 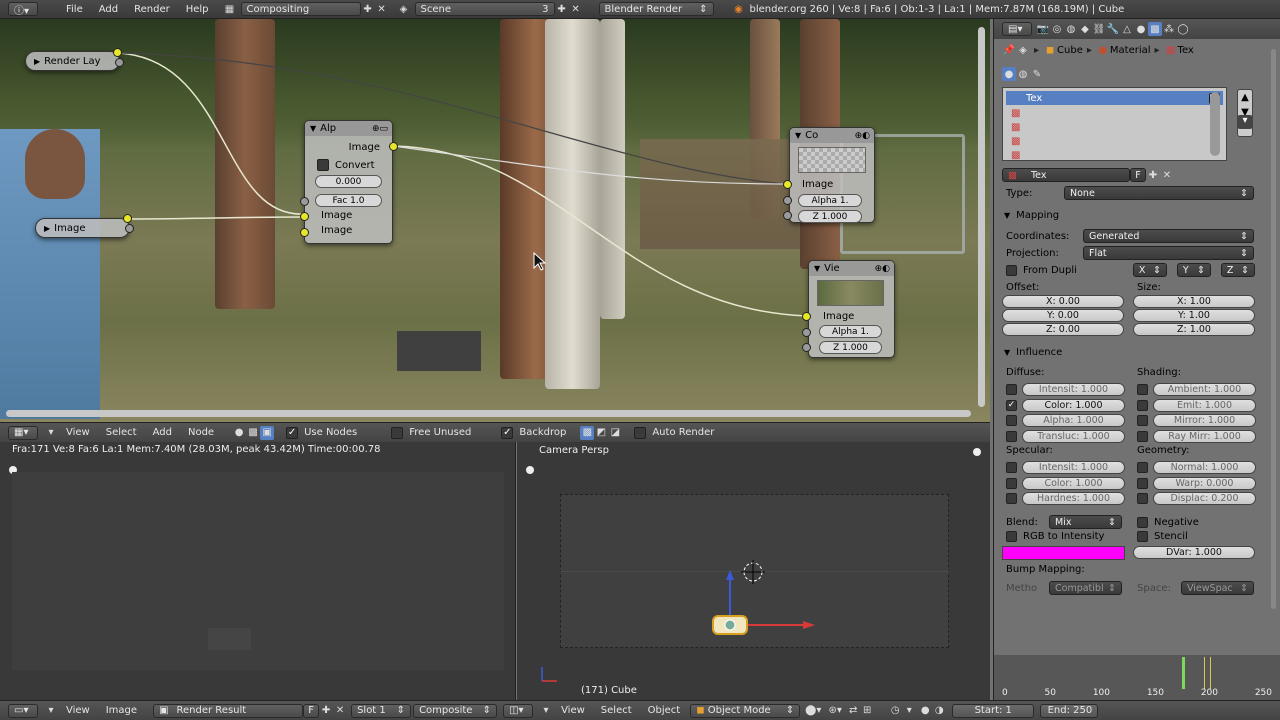 What do you see at coordinates (1009, 74) in the screenshot?
I see `material-texture-context-icon: ●` at bounding box center [1009, 74].